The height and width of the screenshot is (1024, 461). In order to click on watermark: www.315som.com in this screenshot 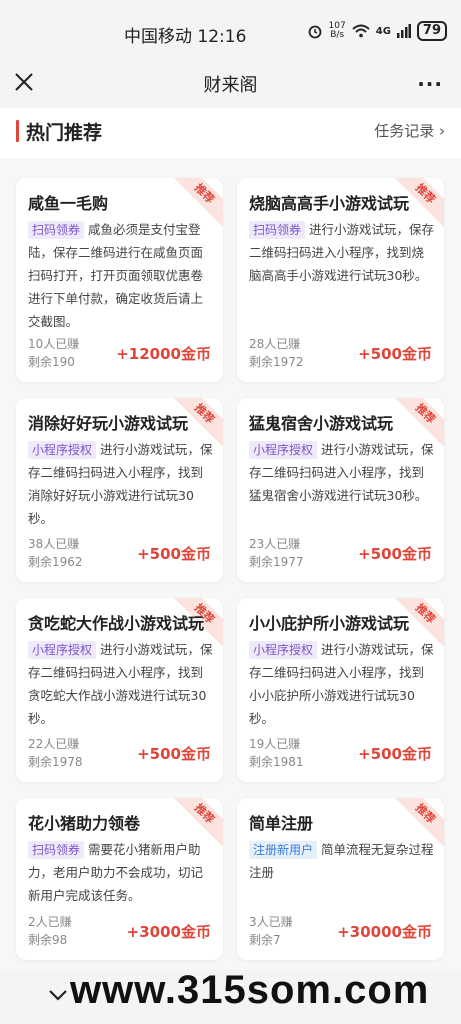, I will do `click(250, 990)`.